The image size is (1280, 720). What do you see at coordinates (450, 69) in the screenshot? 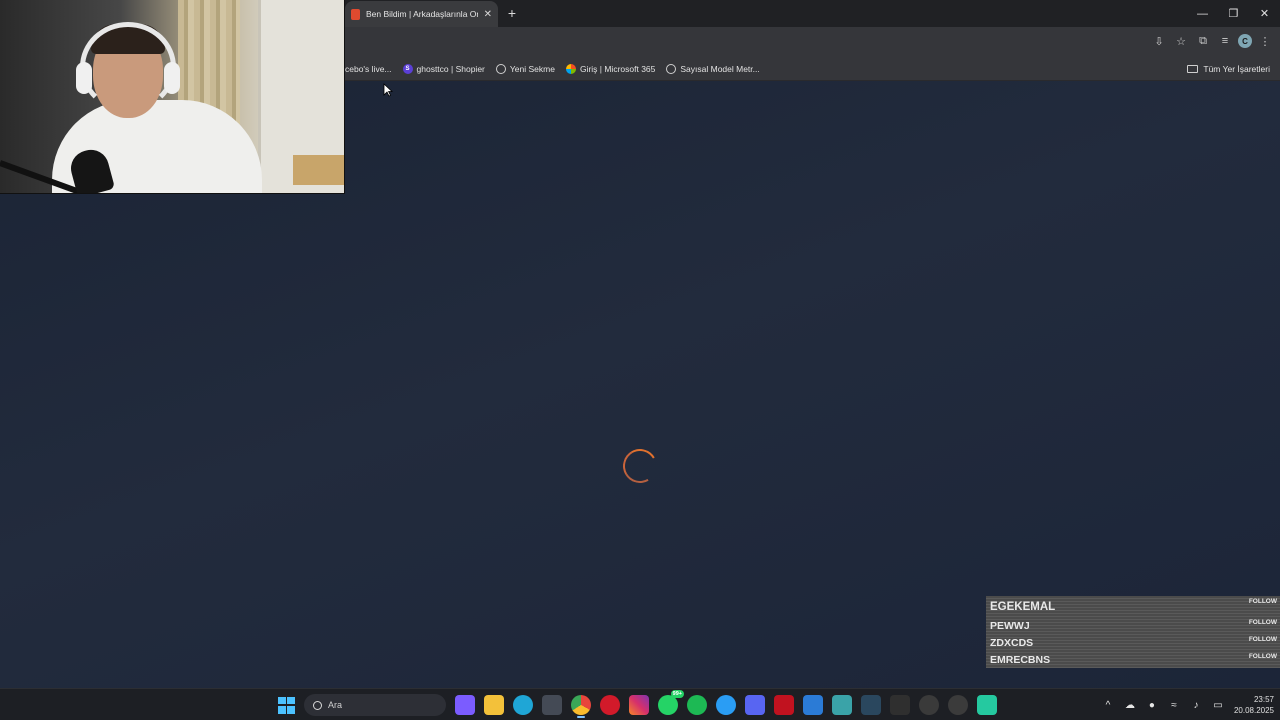
I see `bookmark-label: ghosttco | Shopier` at bounding box center [450, 69].